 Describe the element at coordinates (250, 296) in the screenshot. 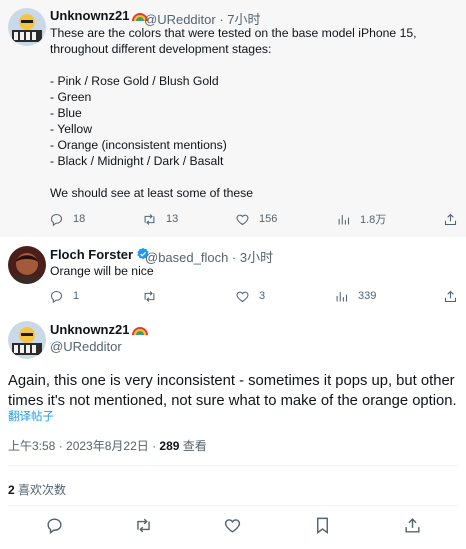

I see `like-button: 3` at that location.